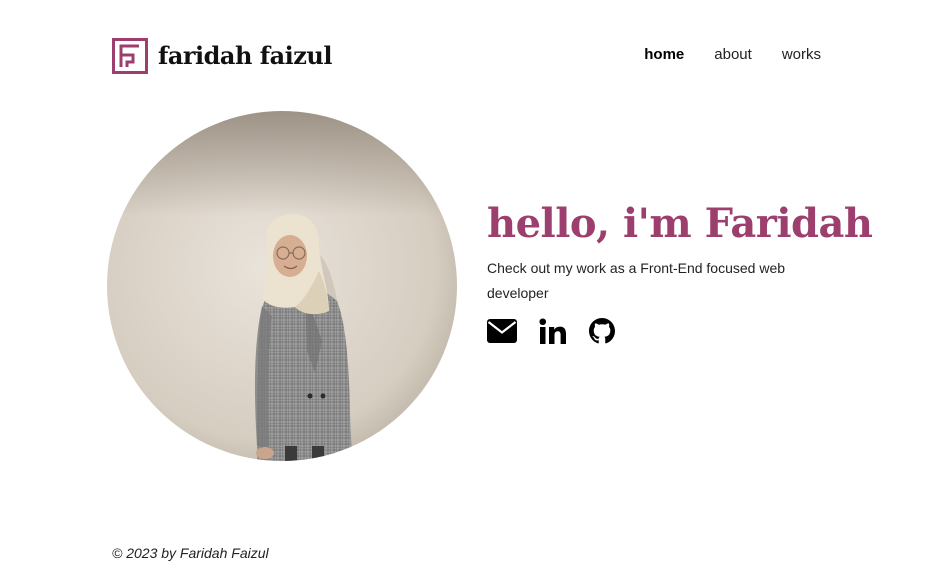 Image resolution: width=943 pixels, height=586 pixels. I want to click on nav-item-works: works, so click(801, 55).